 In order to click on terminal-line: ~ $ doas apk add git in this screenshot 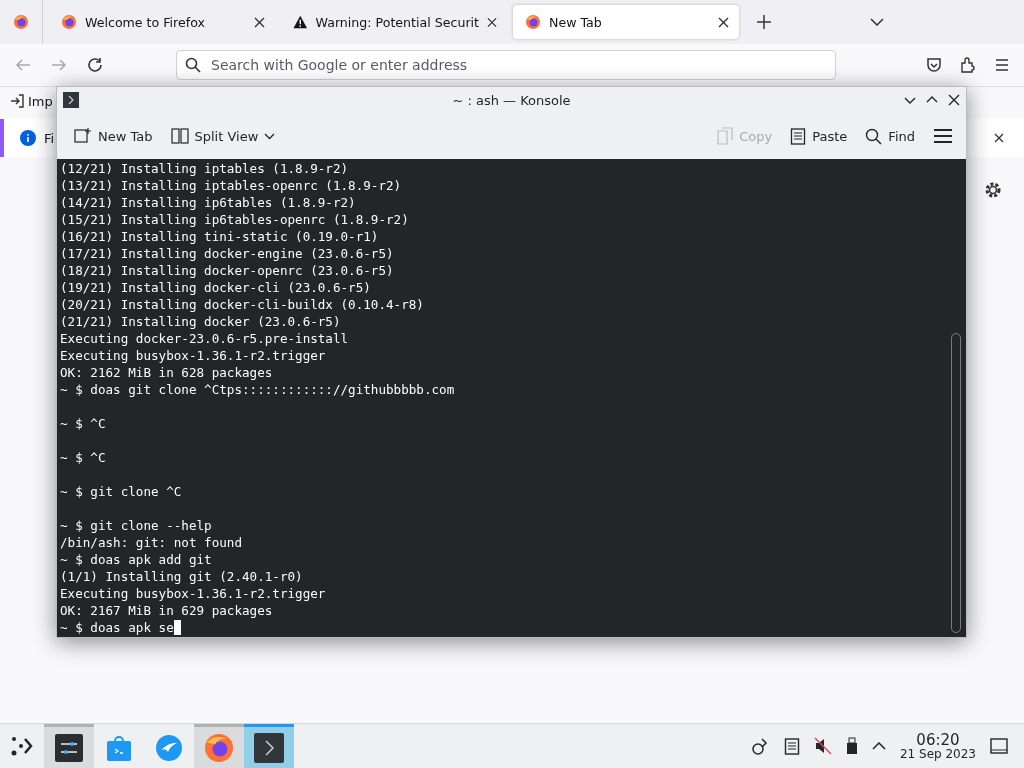, I will do `click(136, 559)`.